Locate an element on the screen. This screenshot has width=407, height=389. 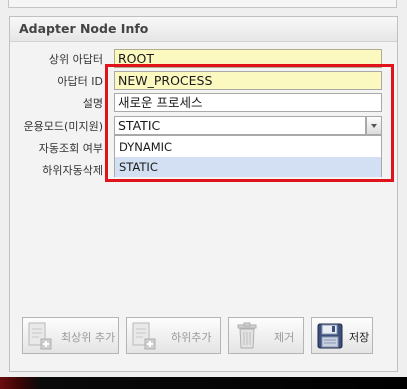
child-auto-delete-label: 하위자동삭제 is located at coordinates (72, 170).